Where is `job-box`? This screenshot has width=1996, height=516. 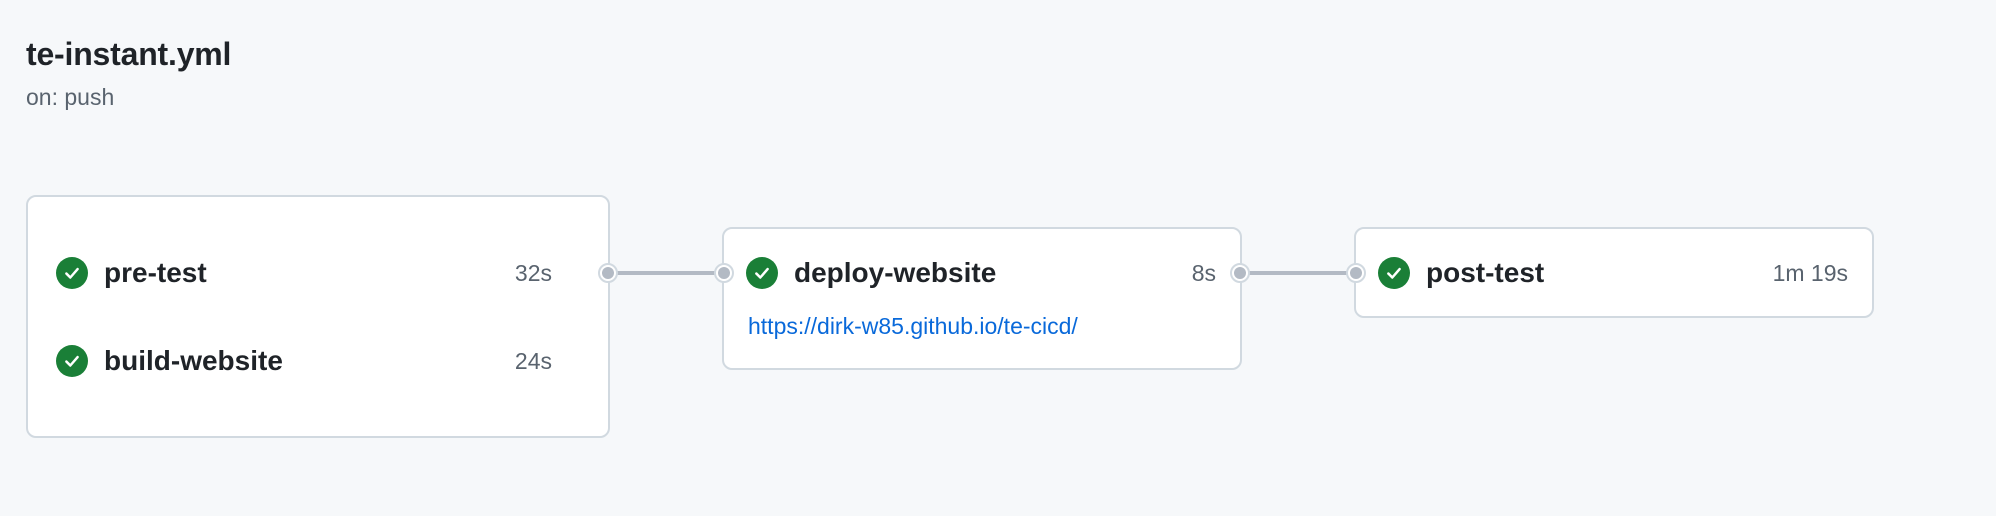 job-box is located at coordinates (982, 298).